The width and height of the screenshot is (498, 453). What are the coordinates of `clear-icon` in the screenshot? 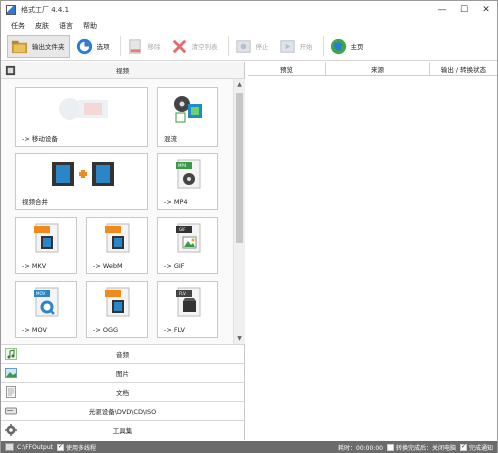 It's located at (179, 46).